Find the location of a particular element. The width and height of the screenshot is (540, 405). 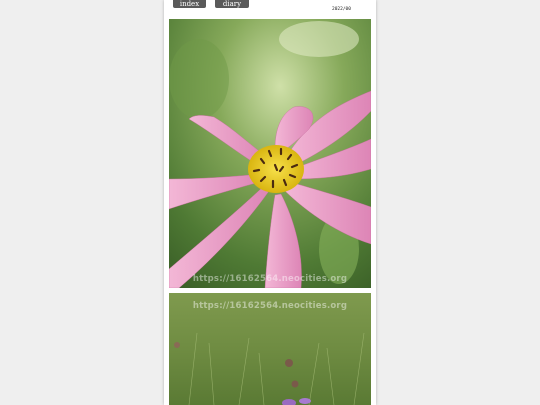

index-link: index is located at coordinates (189, 4).